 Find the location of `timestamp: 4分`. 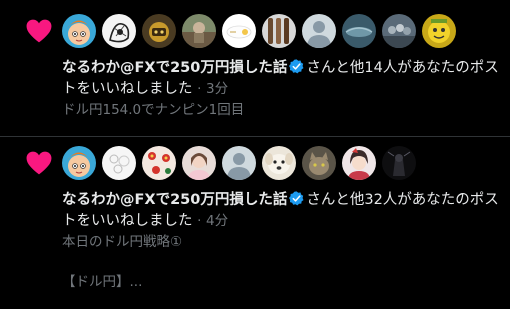

timestamp: 4分 is located at coordinates (217, 221).